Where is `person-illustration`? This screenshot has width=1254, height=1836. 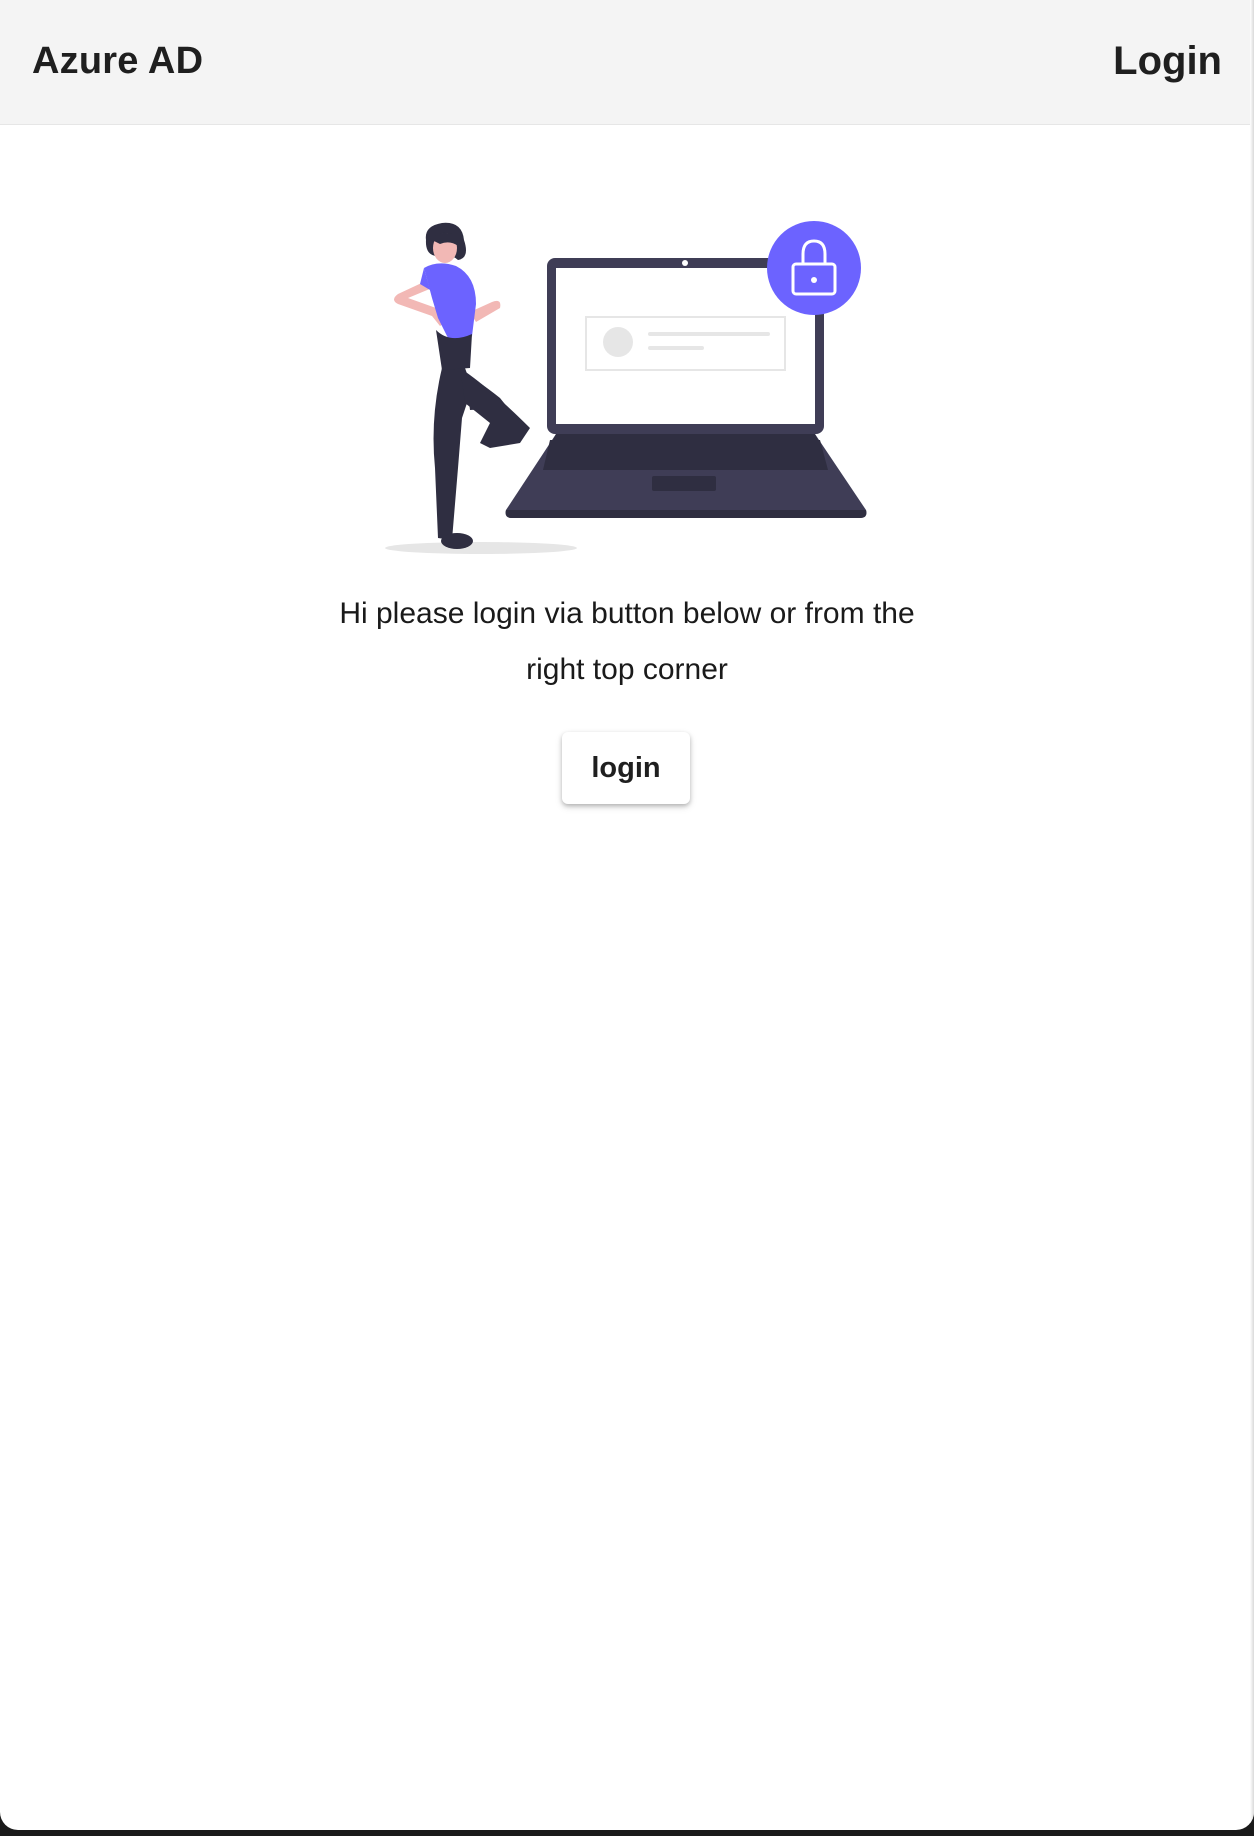
person-illustration is located at coordinates (462, 385).